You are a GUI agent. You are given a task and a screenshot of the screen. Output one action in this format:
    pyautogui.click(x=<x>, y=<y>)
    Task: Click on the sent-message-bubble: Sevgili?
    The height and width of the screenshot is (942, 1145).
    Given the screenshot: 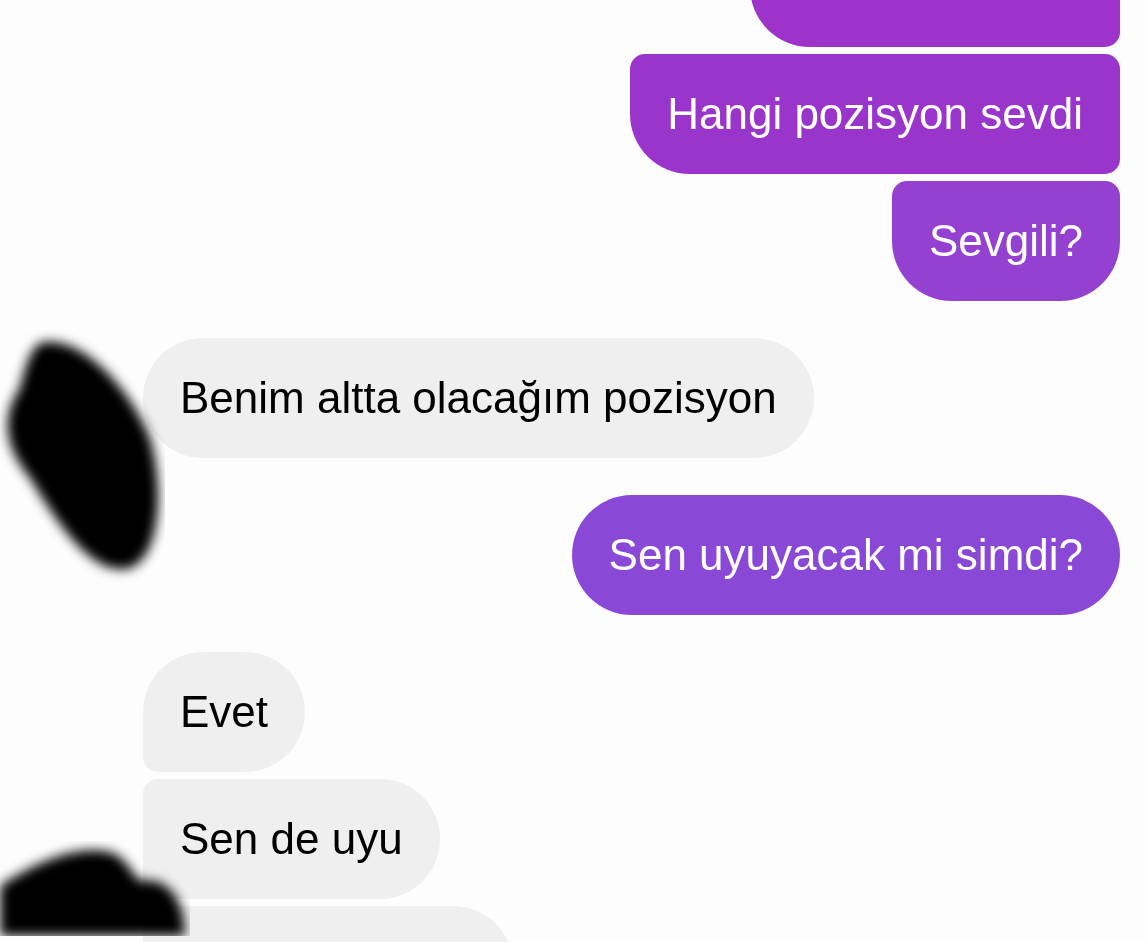 What is the action you would take?
    pyautogui.click(x=1005, y=241)
    